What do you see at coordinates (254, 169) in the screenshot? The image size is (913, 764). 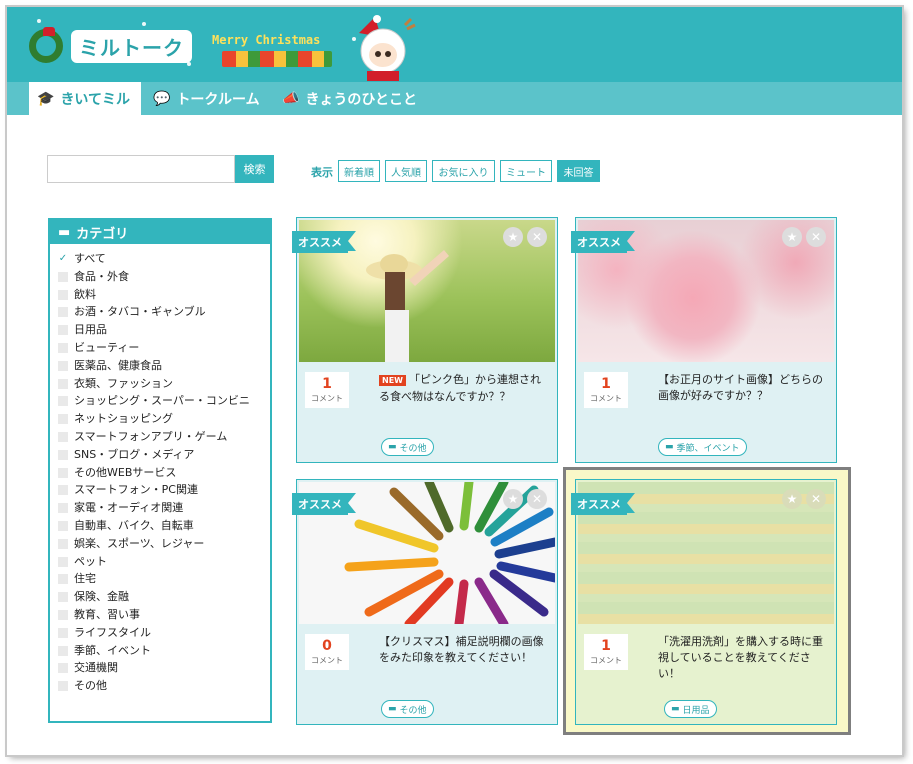 I see `search-button: 検索` at bounding box center [254, 169].